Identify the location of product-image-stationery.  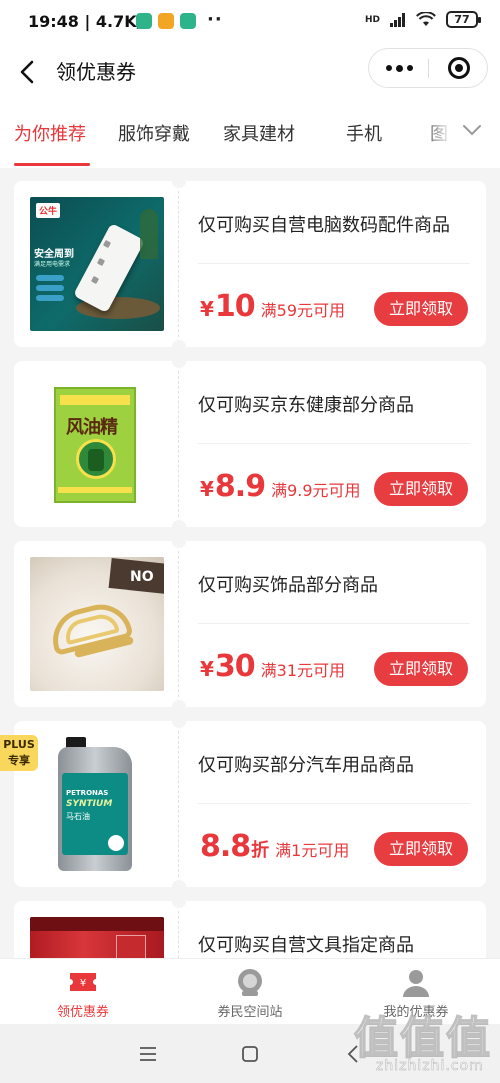
(97, 937).